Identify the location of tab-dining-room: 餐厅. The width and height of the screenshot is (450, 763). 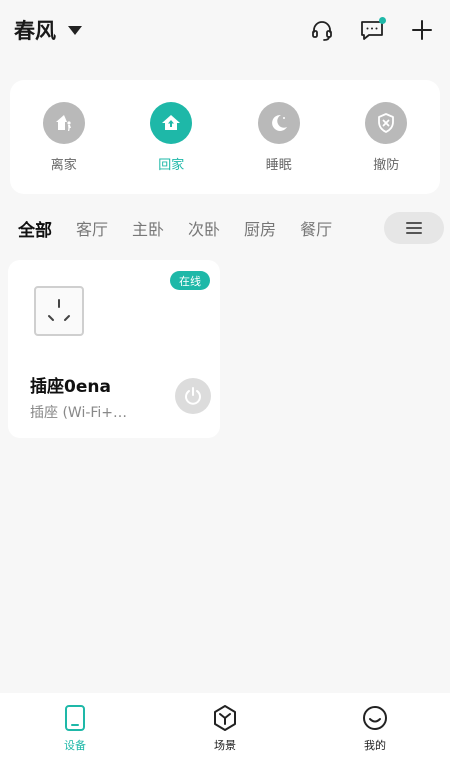
(316, 228).